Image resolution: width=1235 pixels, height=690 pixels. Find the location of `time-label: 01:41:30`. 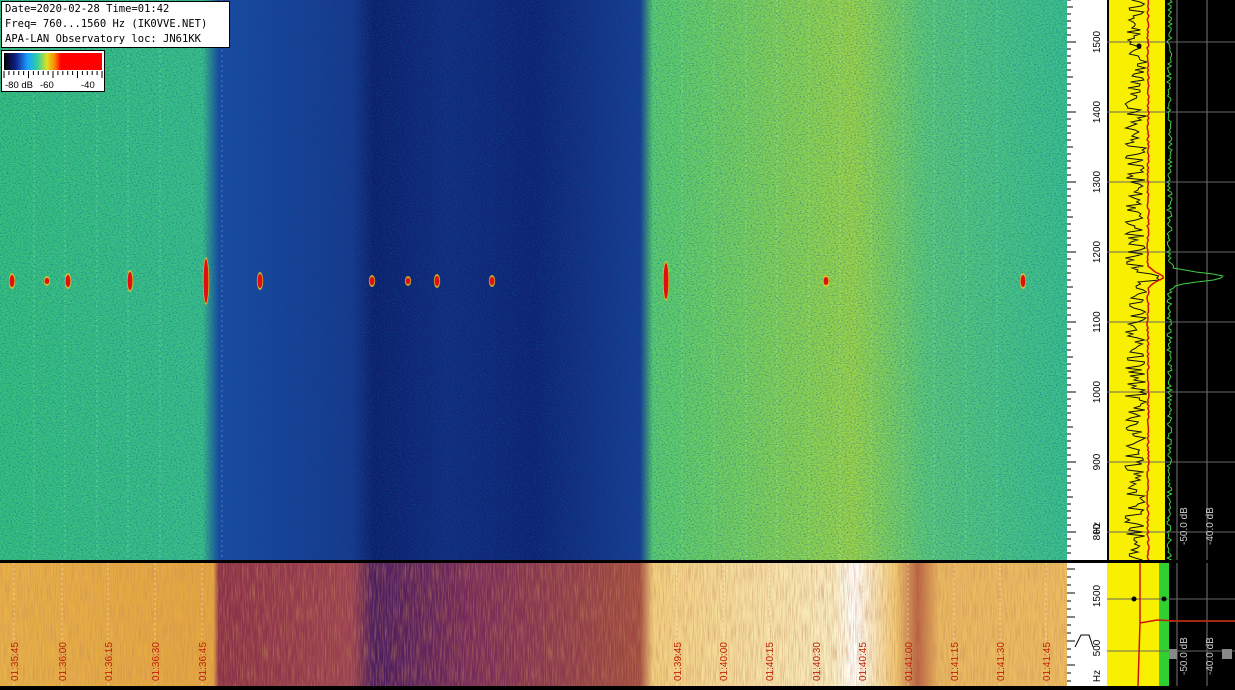

time-label: 01:41:30 is located at coordinates (1001, 661).